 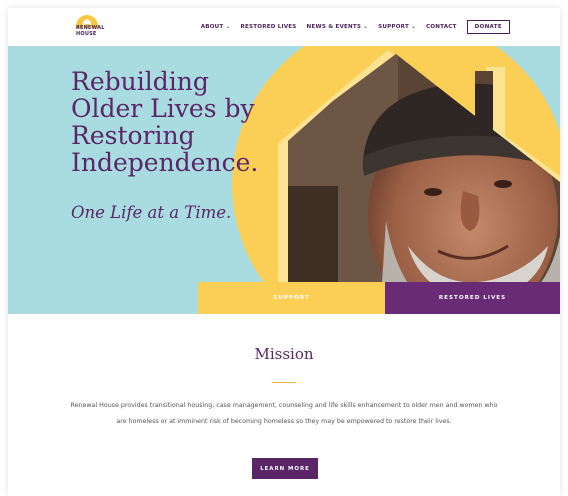 What do you see at coordinates (291, 298) in the screenshot?
I see `support-cta-button: SUPPORT` at bounding box center [291, 298].